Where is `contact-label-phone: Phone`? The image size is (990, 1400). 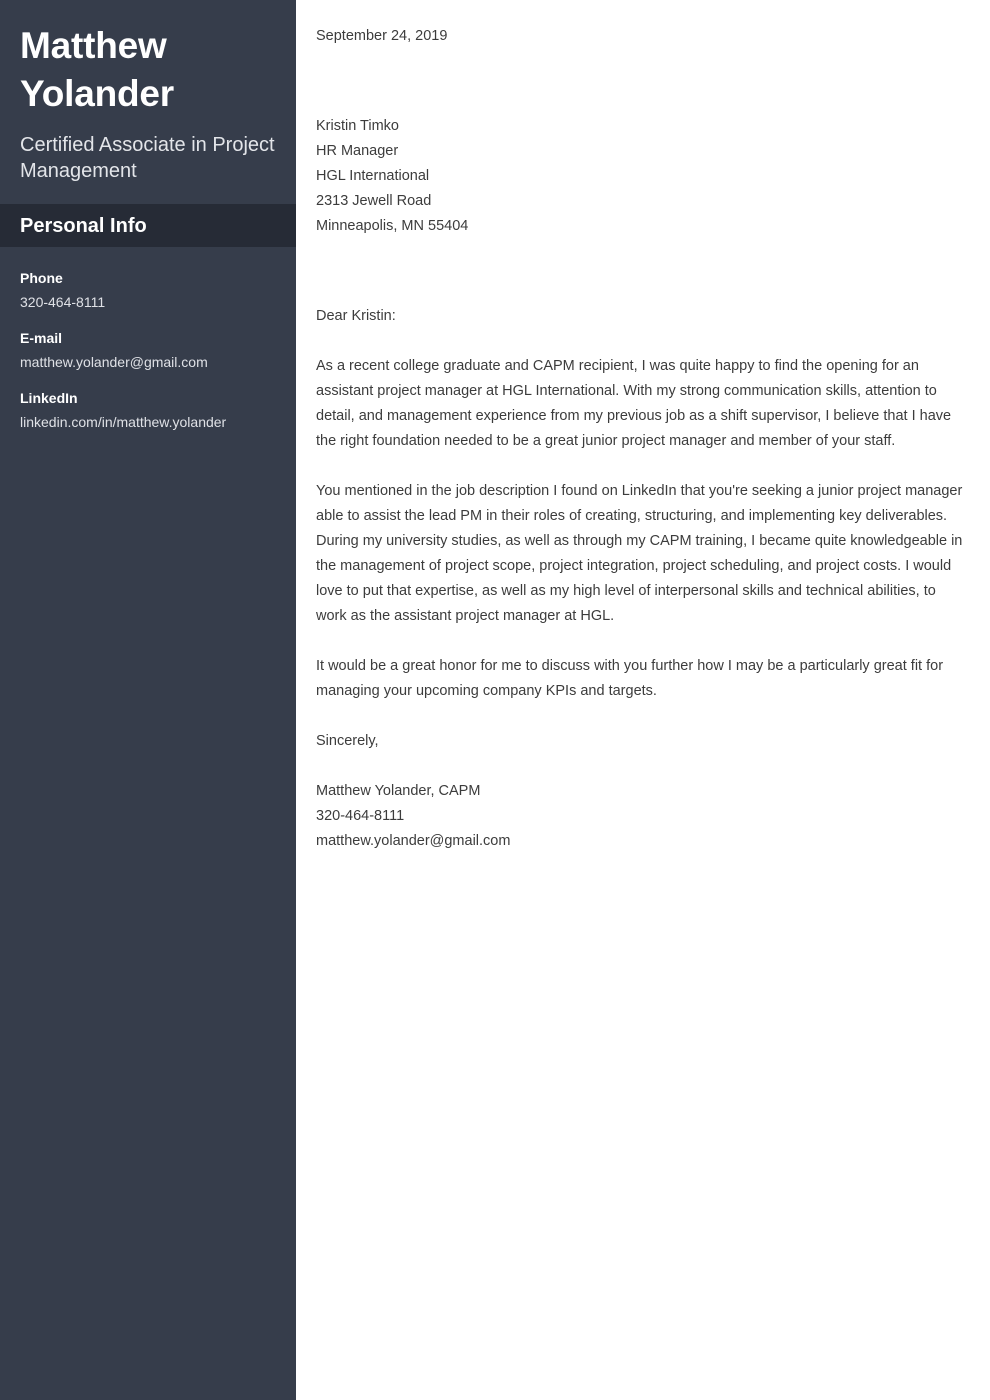
contact-label-phone: Phone is located at coordinates (41, 278).